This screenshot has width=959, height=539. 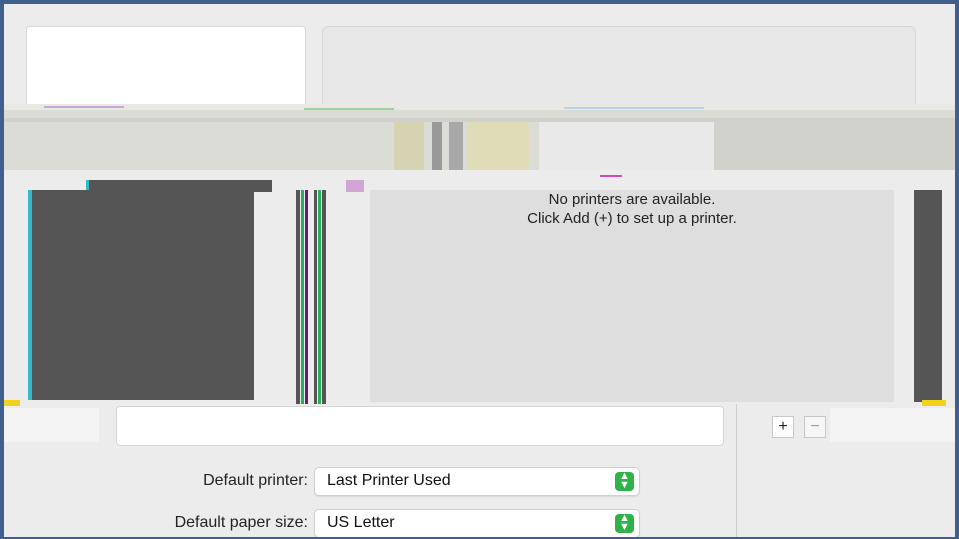 I want to click on remove-printer-button: −, so click(x=815, y=427).